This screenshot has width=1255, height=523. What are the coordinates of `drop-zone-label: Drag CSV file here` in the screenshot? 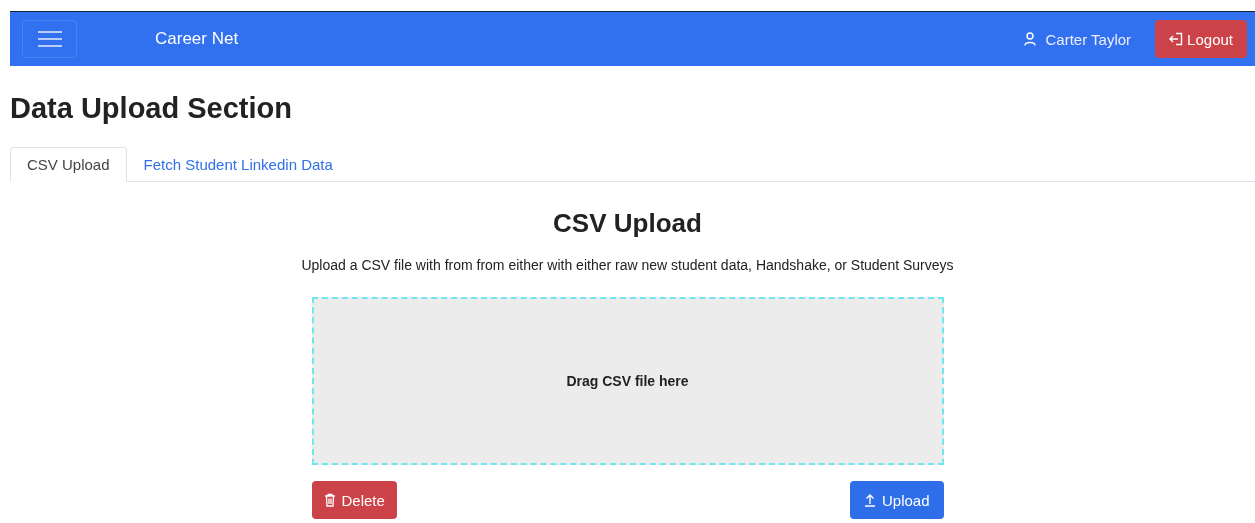 It's located at (627, 381).